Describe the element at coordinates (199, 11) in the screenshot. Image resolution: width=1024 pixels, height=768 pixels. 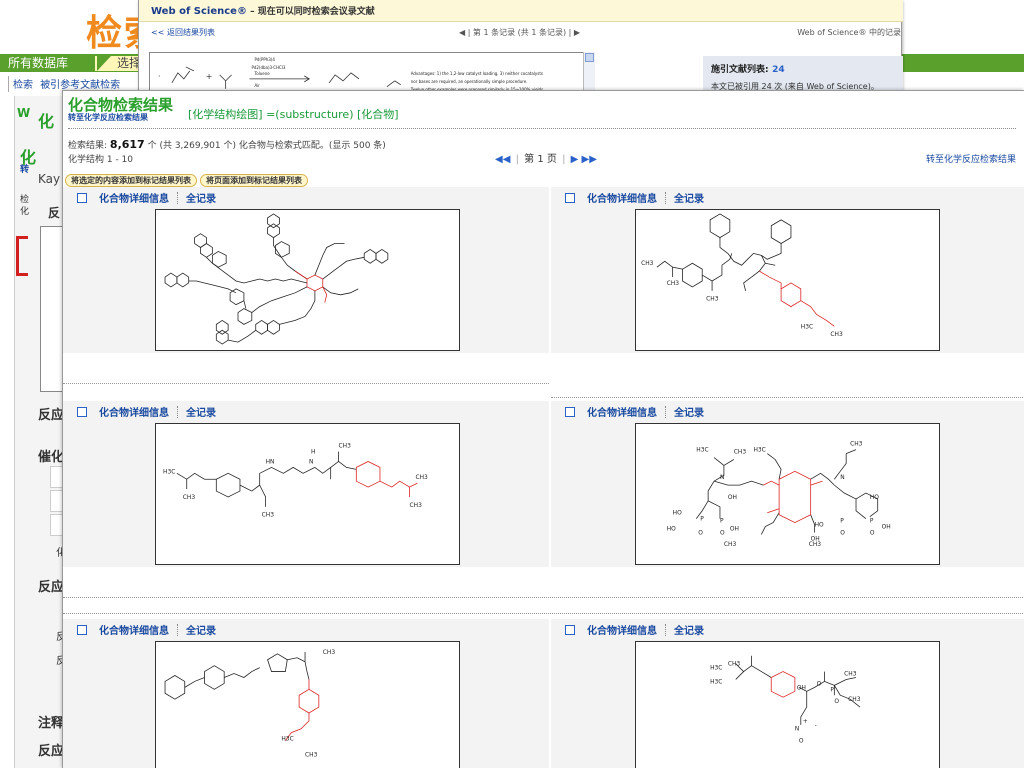
I see `wos-brand-name: Web of Science®` at that location.